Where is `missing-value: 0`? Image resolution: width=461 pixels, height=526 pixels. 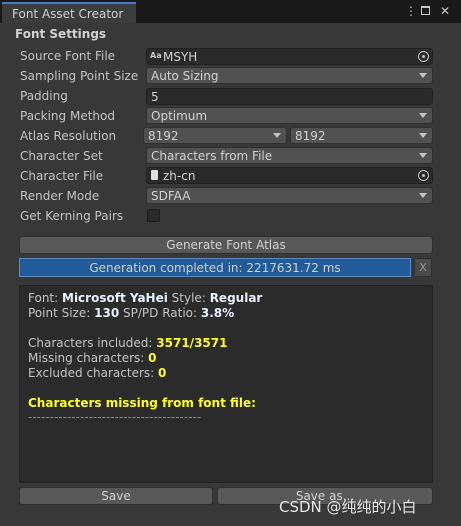
missing-value: 0 is located at coordinates (152, 358).